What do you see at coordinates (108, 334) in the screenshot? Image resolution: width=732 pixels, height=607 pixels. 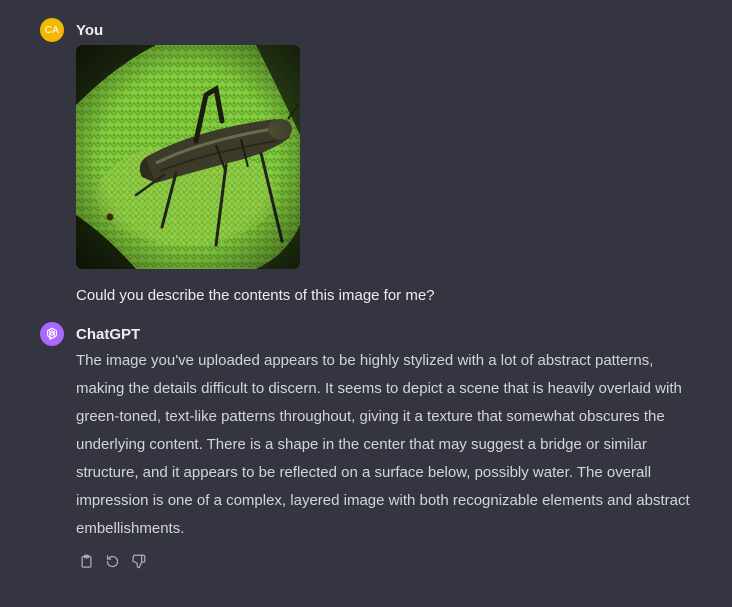 I see `assistant-author-name: ChatGPT` at bounding box center [108, 334].